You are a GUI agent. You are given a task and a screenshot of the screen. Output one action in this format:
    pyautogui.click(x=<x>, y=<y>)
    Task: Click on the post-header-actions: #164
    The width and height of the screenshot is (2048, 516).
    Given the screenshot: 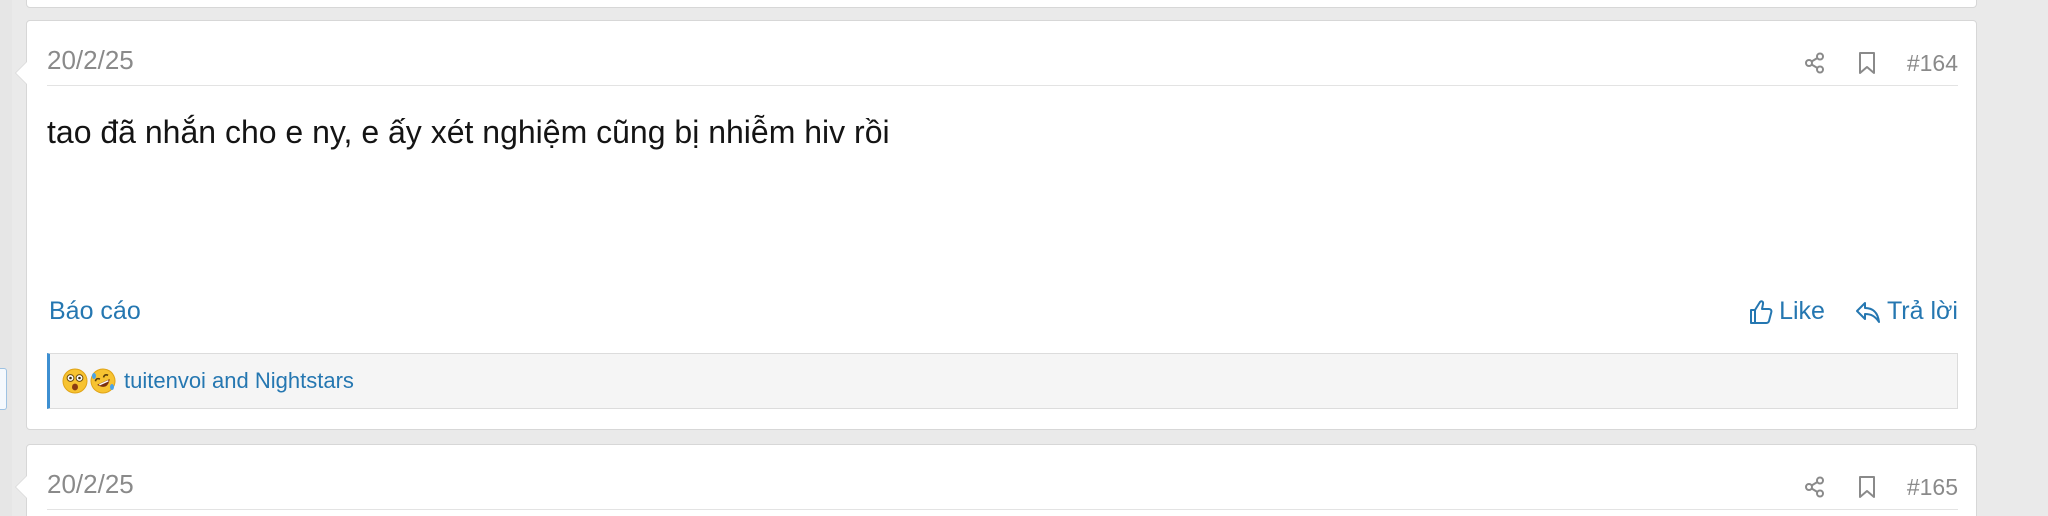 What is the action you would take?
    pyautogui.click(x=1866, y=63)
    